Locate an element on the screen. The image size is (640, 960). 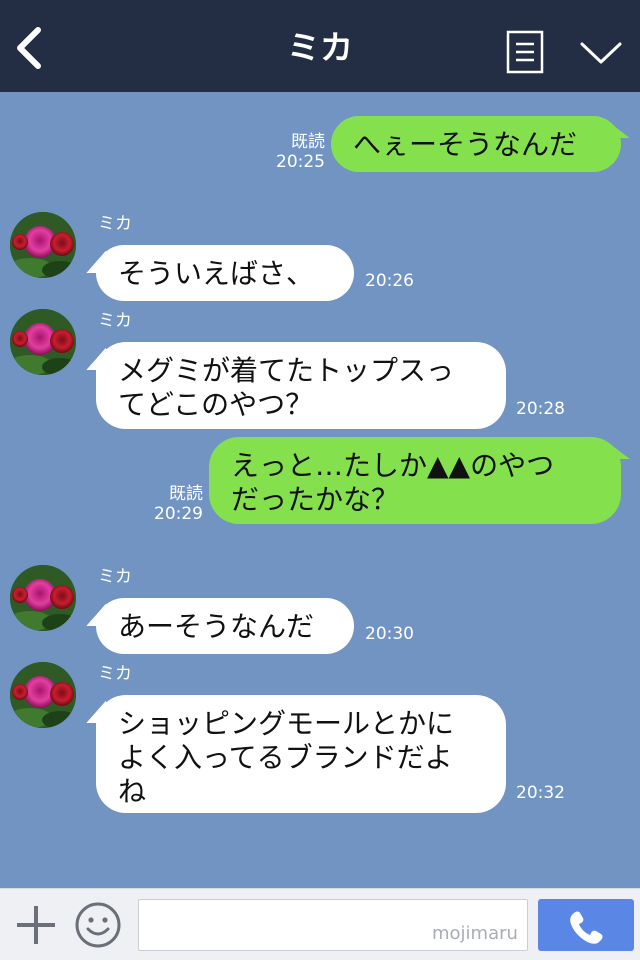
outgoing-message-bubble: えっと…たしか▲▲のやつ だったかな？ is located at coordinates (415, 480).